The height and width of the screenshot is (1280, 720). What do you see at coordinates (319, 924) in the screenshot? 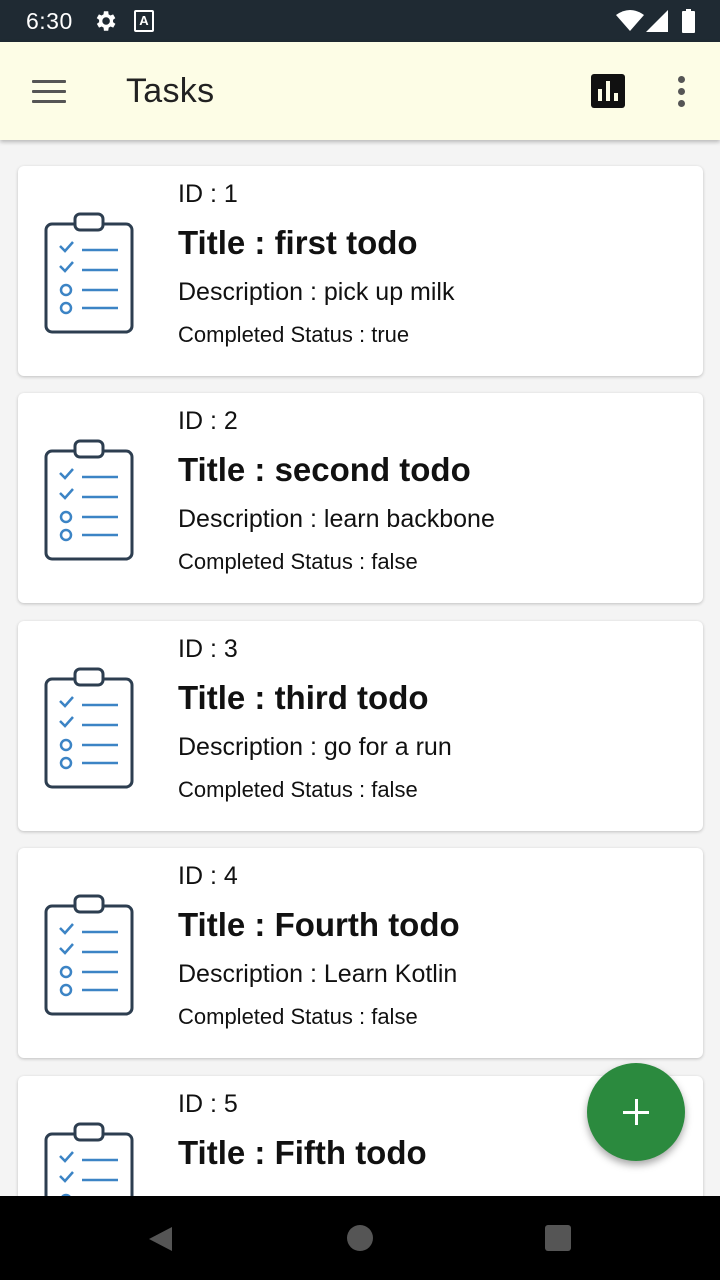
I see `task-title: Title : Fourth todo` at bounding box center [319, 924].